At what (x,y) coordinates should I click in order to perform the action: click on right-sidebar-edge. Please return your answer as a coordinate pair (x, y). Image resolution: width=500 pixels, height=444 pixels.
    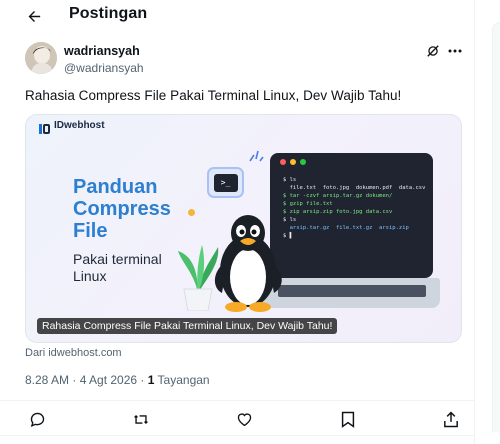
    Looking at the image, I should click on (489, 222).